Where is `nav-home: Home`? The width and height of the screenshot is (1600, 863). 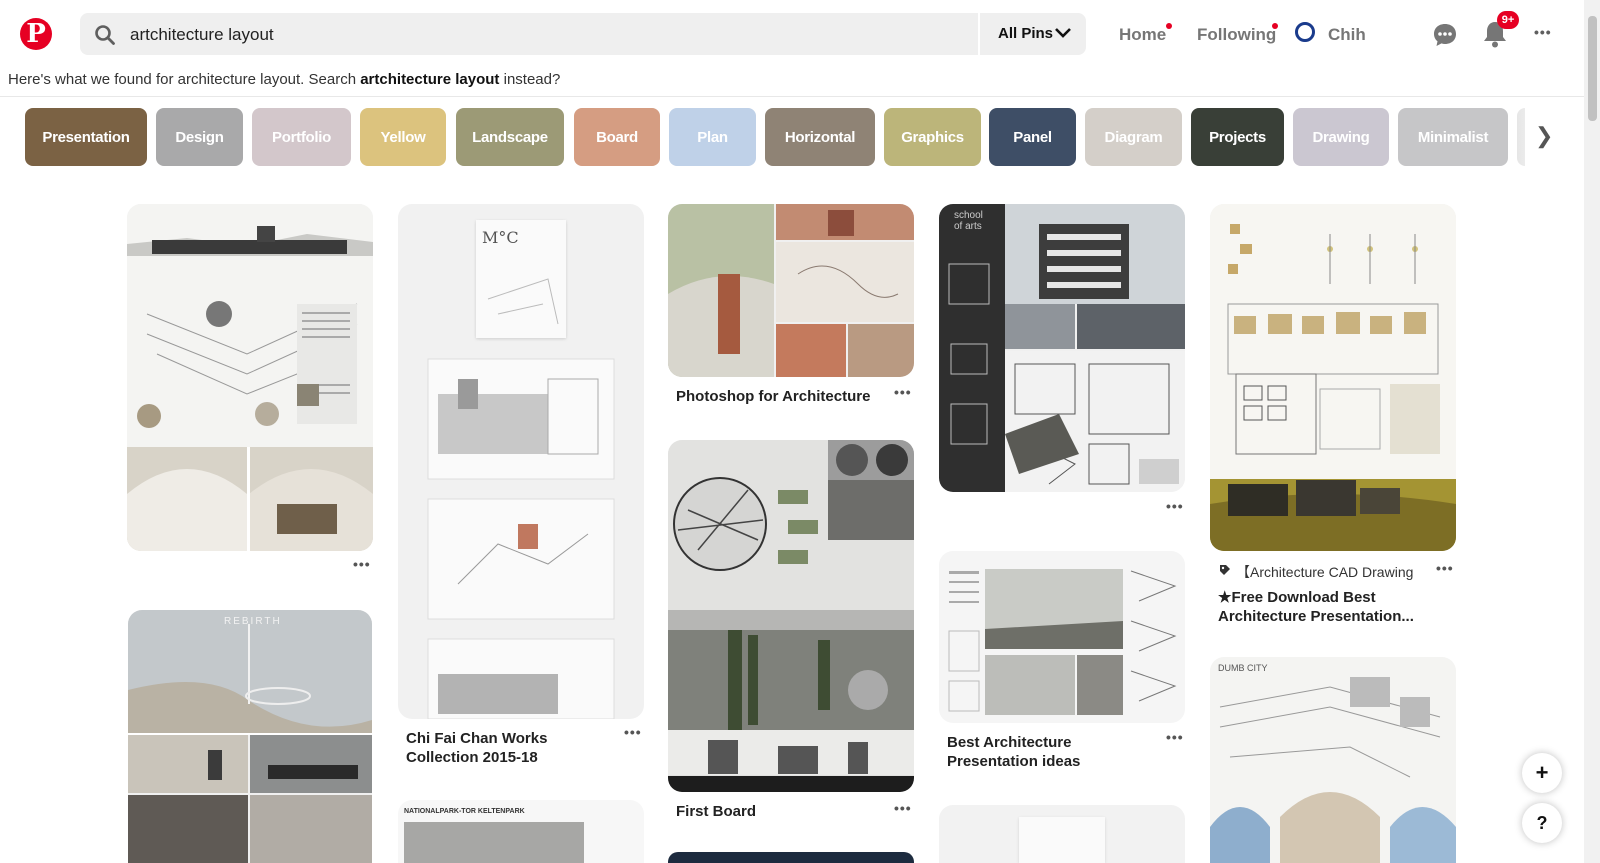 nav-home: Home is located at coordinates (1142, 35).